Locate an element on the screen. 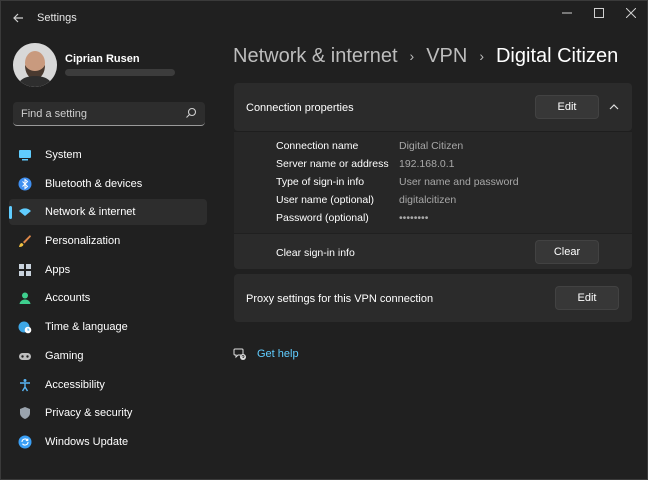 The height and width of the screenshot is (480, 648). connection-properties-card: Connection properties Edit is located at coordinates (433, 107).